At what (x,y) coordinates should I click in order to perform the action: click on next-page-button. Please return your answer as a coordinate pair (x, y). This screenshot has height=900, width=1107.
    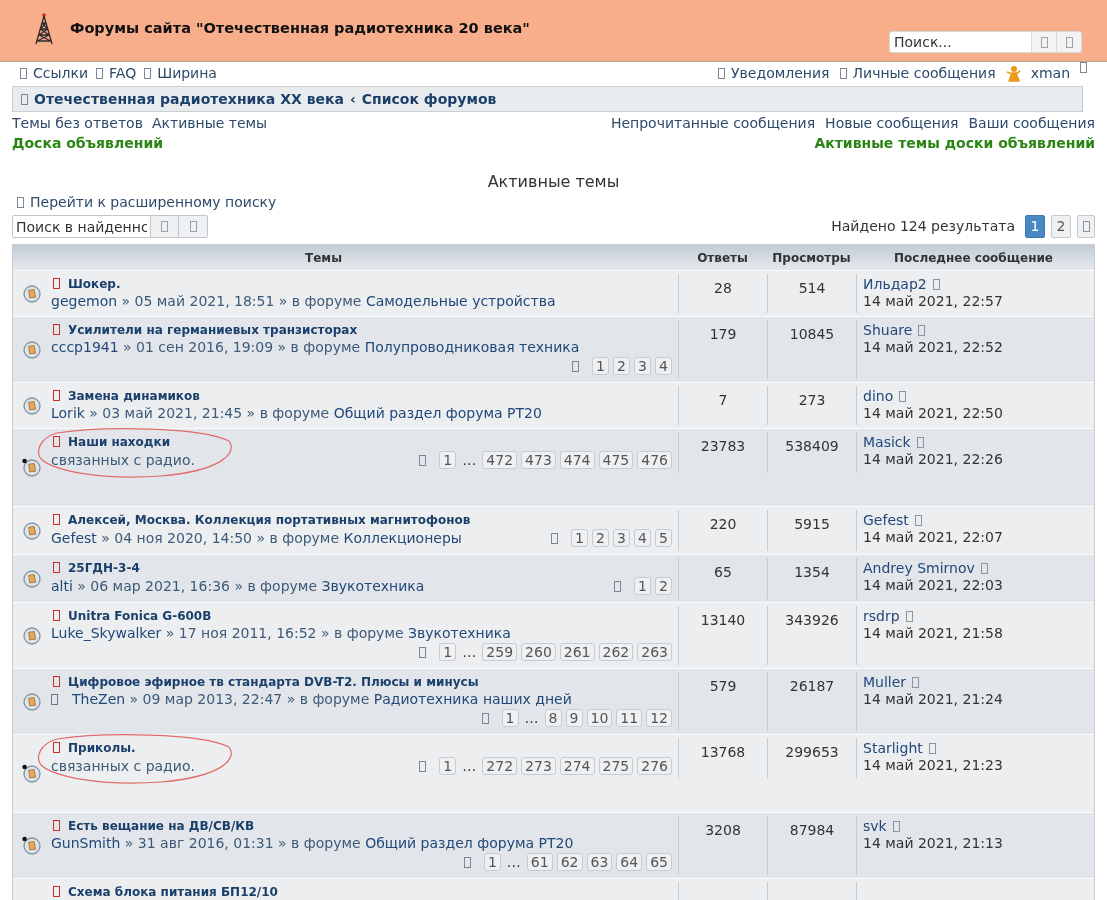
    Looking at the image, I should click on (1086, 226).